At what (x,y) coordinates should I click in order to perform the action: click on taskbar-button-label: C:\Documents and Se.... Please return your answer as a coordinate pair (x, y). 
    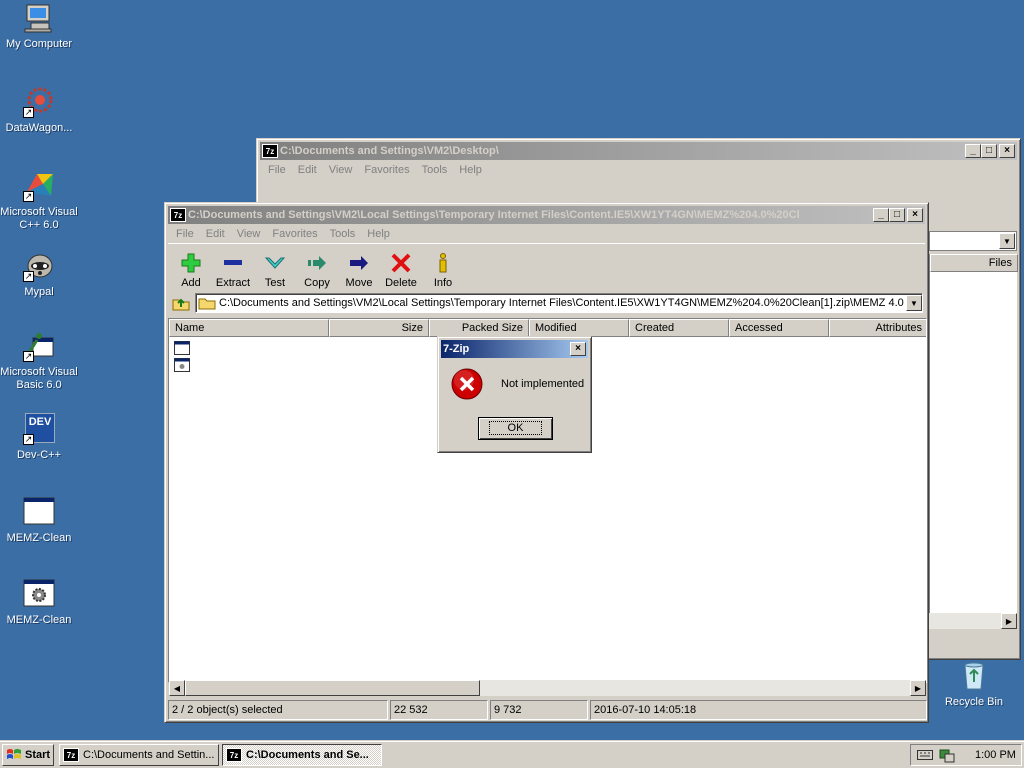
    Looking at the image, I should click on (307, 755).